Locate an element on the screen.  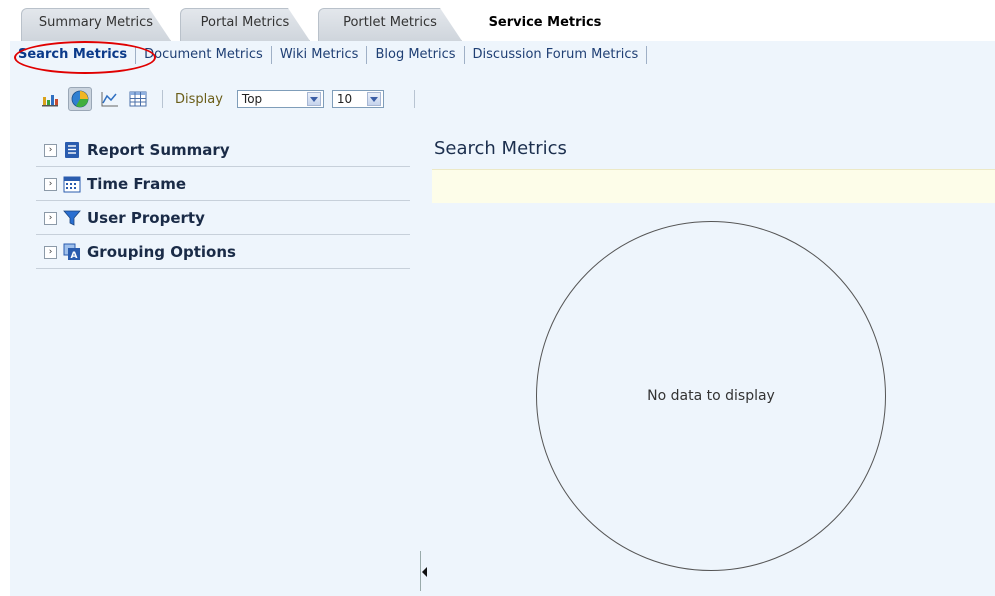
collapse-left-icon is located at coordinates (424, 572).